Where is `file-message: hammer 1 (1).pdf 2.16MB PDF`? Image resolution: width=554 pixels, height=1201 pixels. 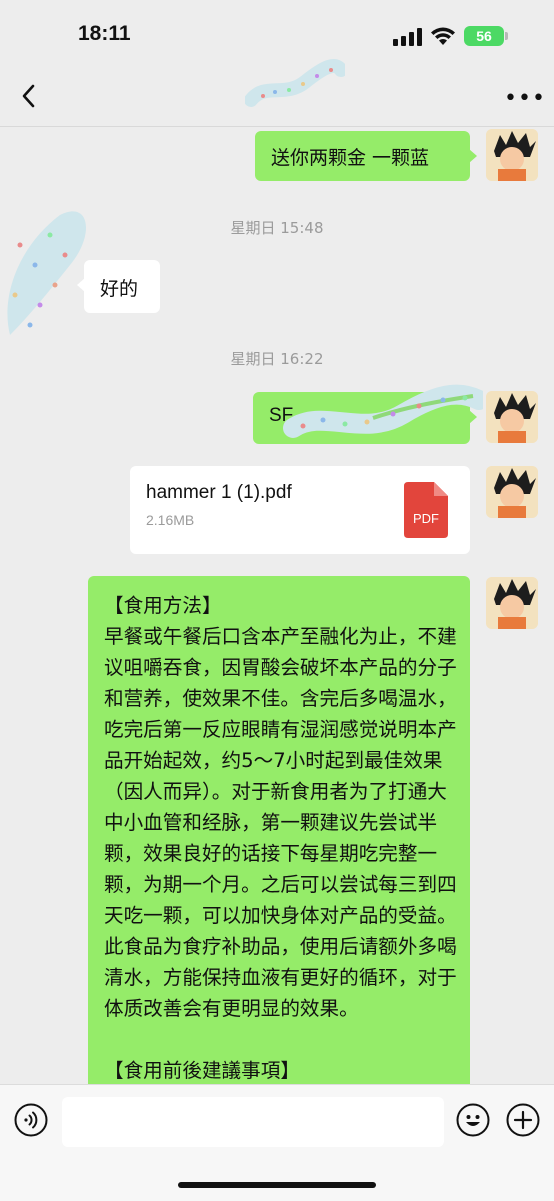 file-message: hammer 1 (1).pdf 2.16MB PDF is located at coordinates (300, 510).